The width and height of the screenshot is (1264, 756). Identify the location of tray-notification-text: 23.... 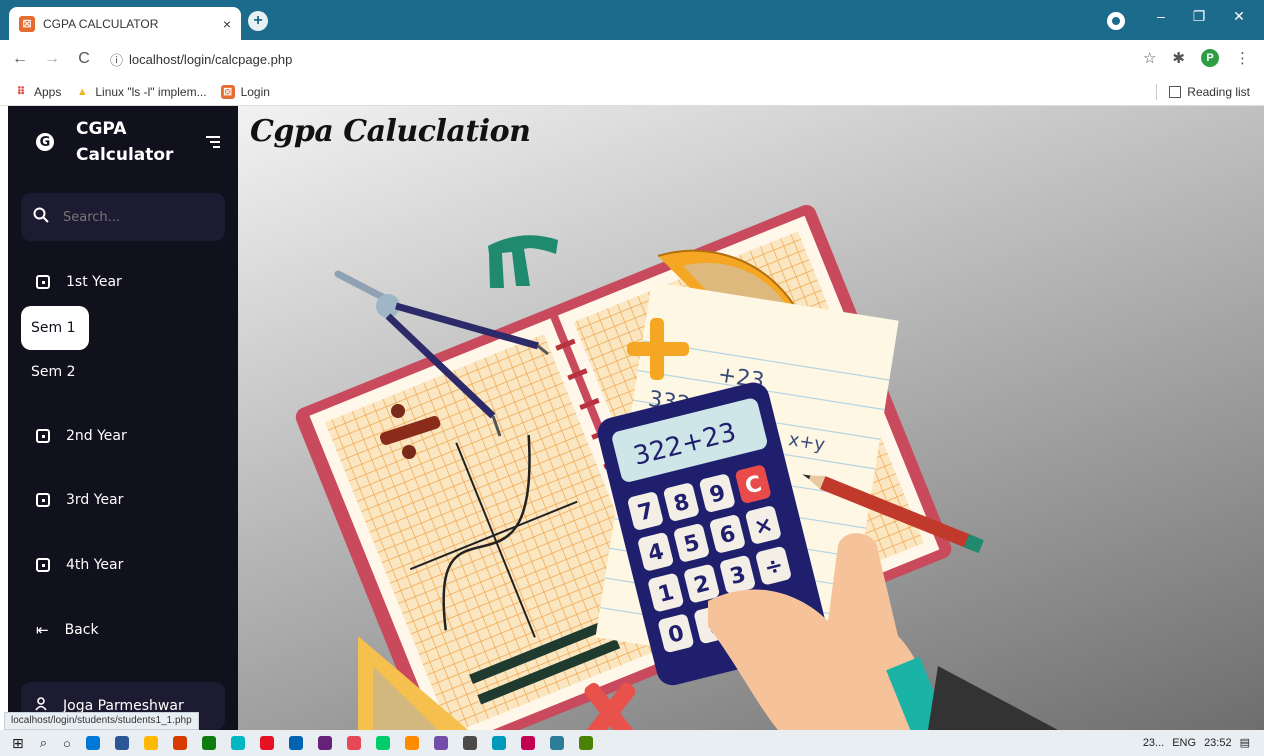
(1153, 743).